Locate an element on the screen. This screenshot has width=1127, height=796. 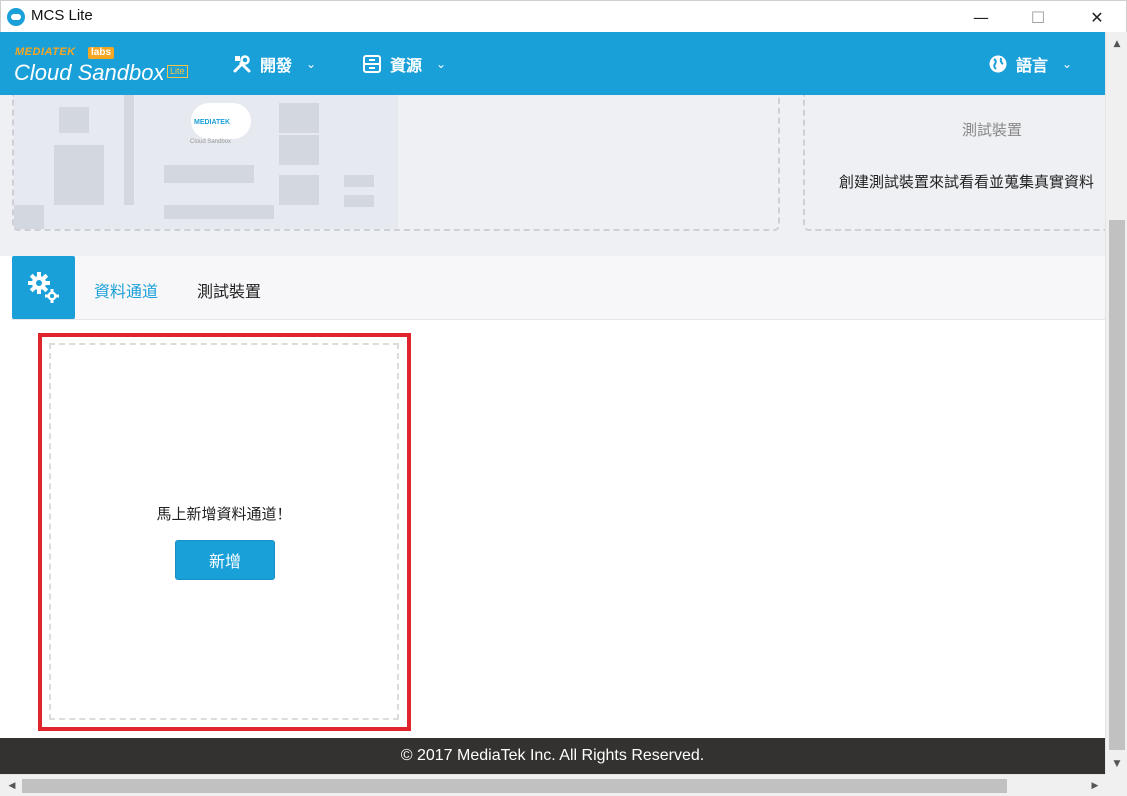
add-channel-card: 馬上新增資料通道！ 新增 is located at coordinates (224, 531).